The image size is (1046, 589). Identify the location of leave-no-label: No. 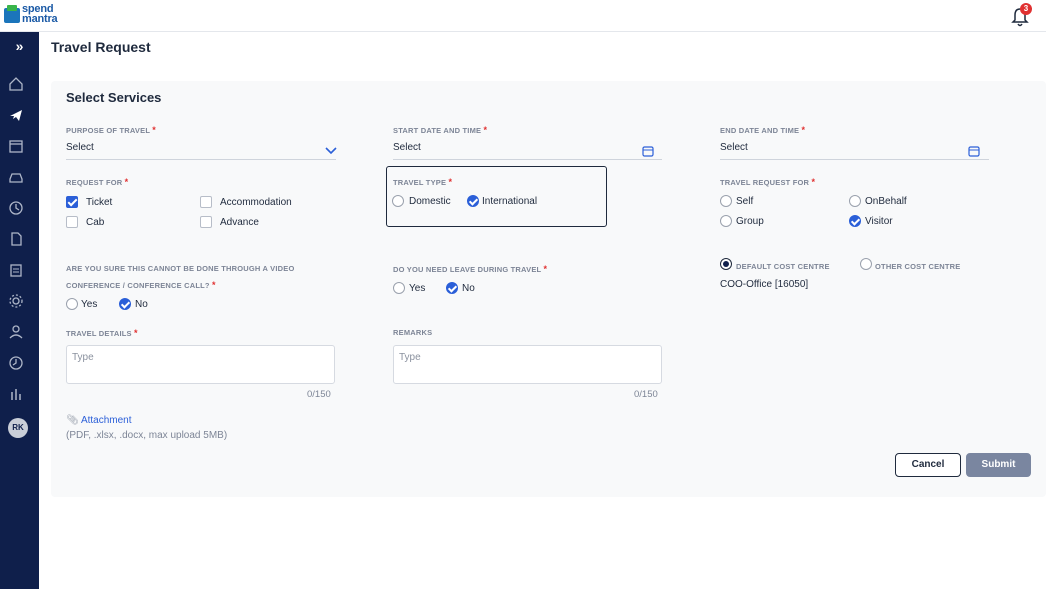
(468, 288).